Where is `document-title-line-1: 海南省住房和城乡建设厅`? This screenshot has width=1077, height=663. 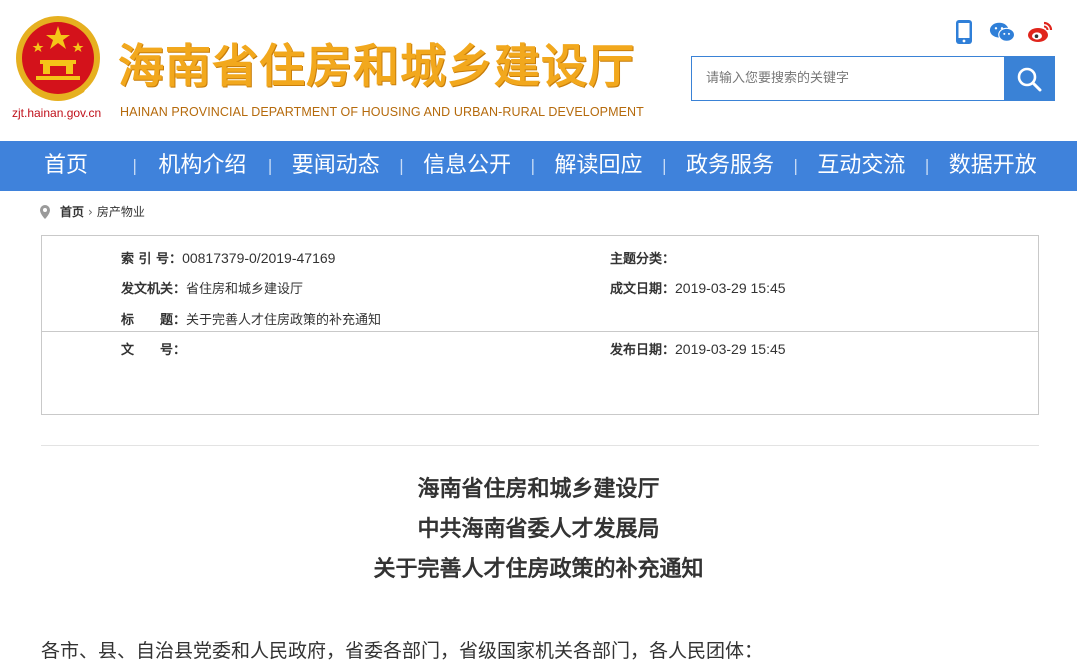
document-title-line-1: 海南省住房和城乡建设厅 is located at coordinates (538, 489).